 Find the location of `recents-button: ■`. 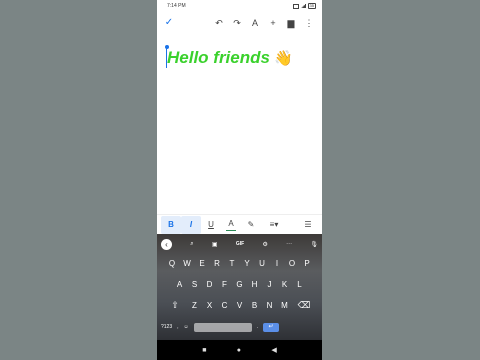

recents-button: ■ is located at coordinates (204, 350).